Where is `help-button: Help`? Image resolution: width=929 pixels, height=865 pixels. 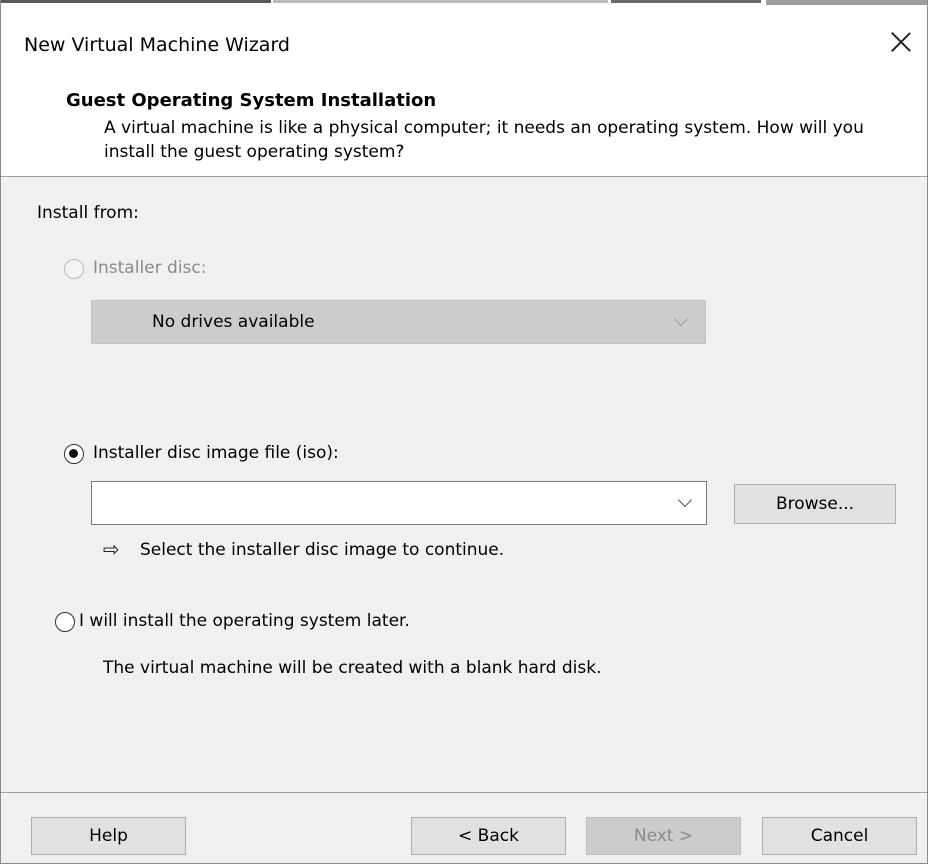
help-button: Help is located at coordinates (108, 836).